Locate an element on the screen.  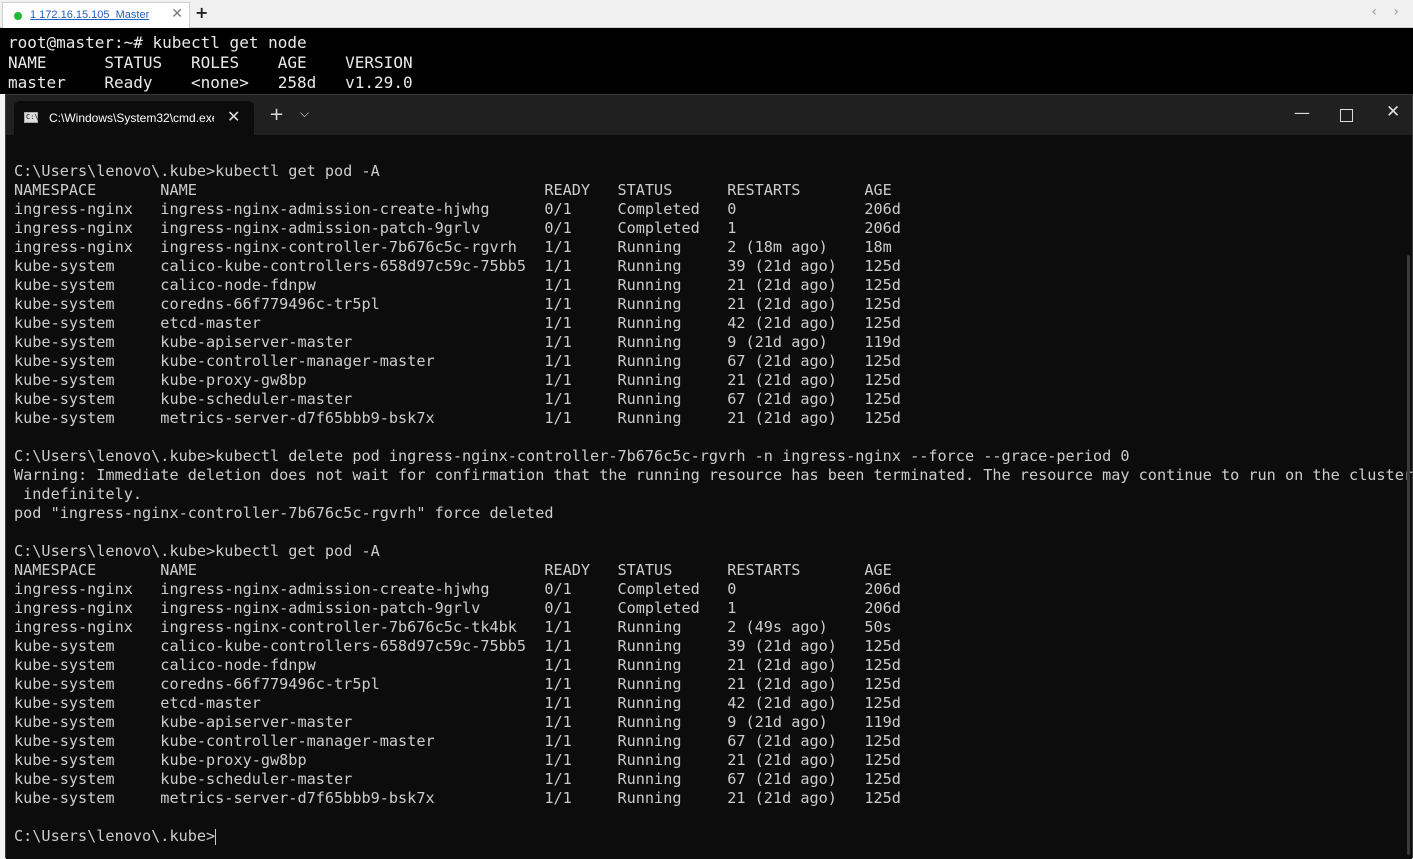
ssh-line: root@master:~# kubectl get node is located at coordinates (157, 42).